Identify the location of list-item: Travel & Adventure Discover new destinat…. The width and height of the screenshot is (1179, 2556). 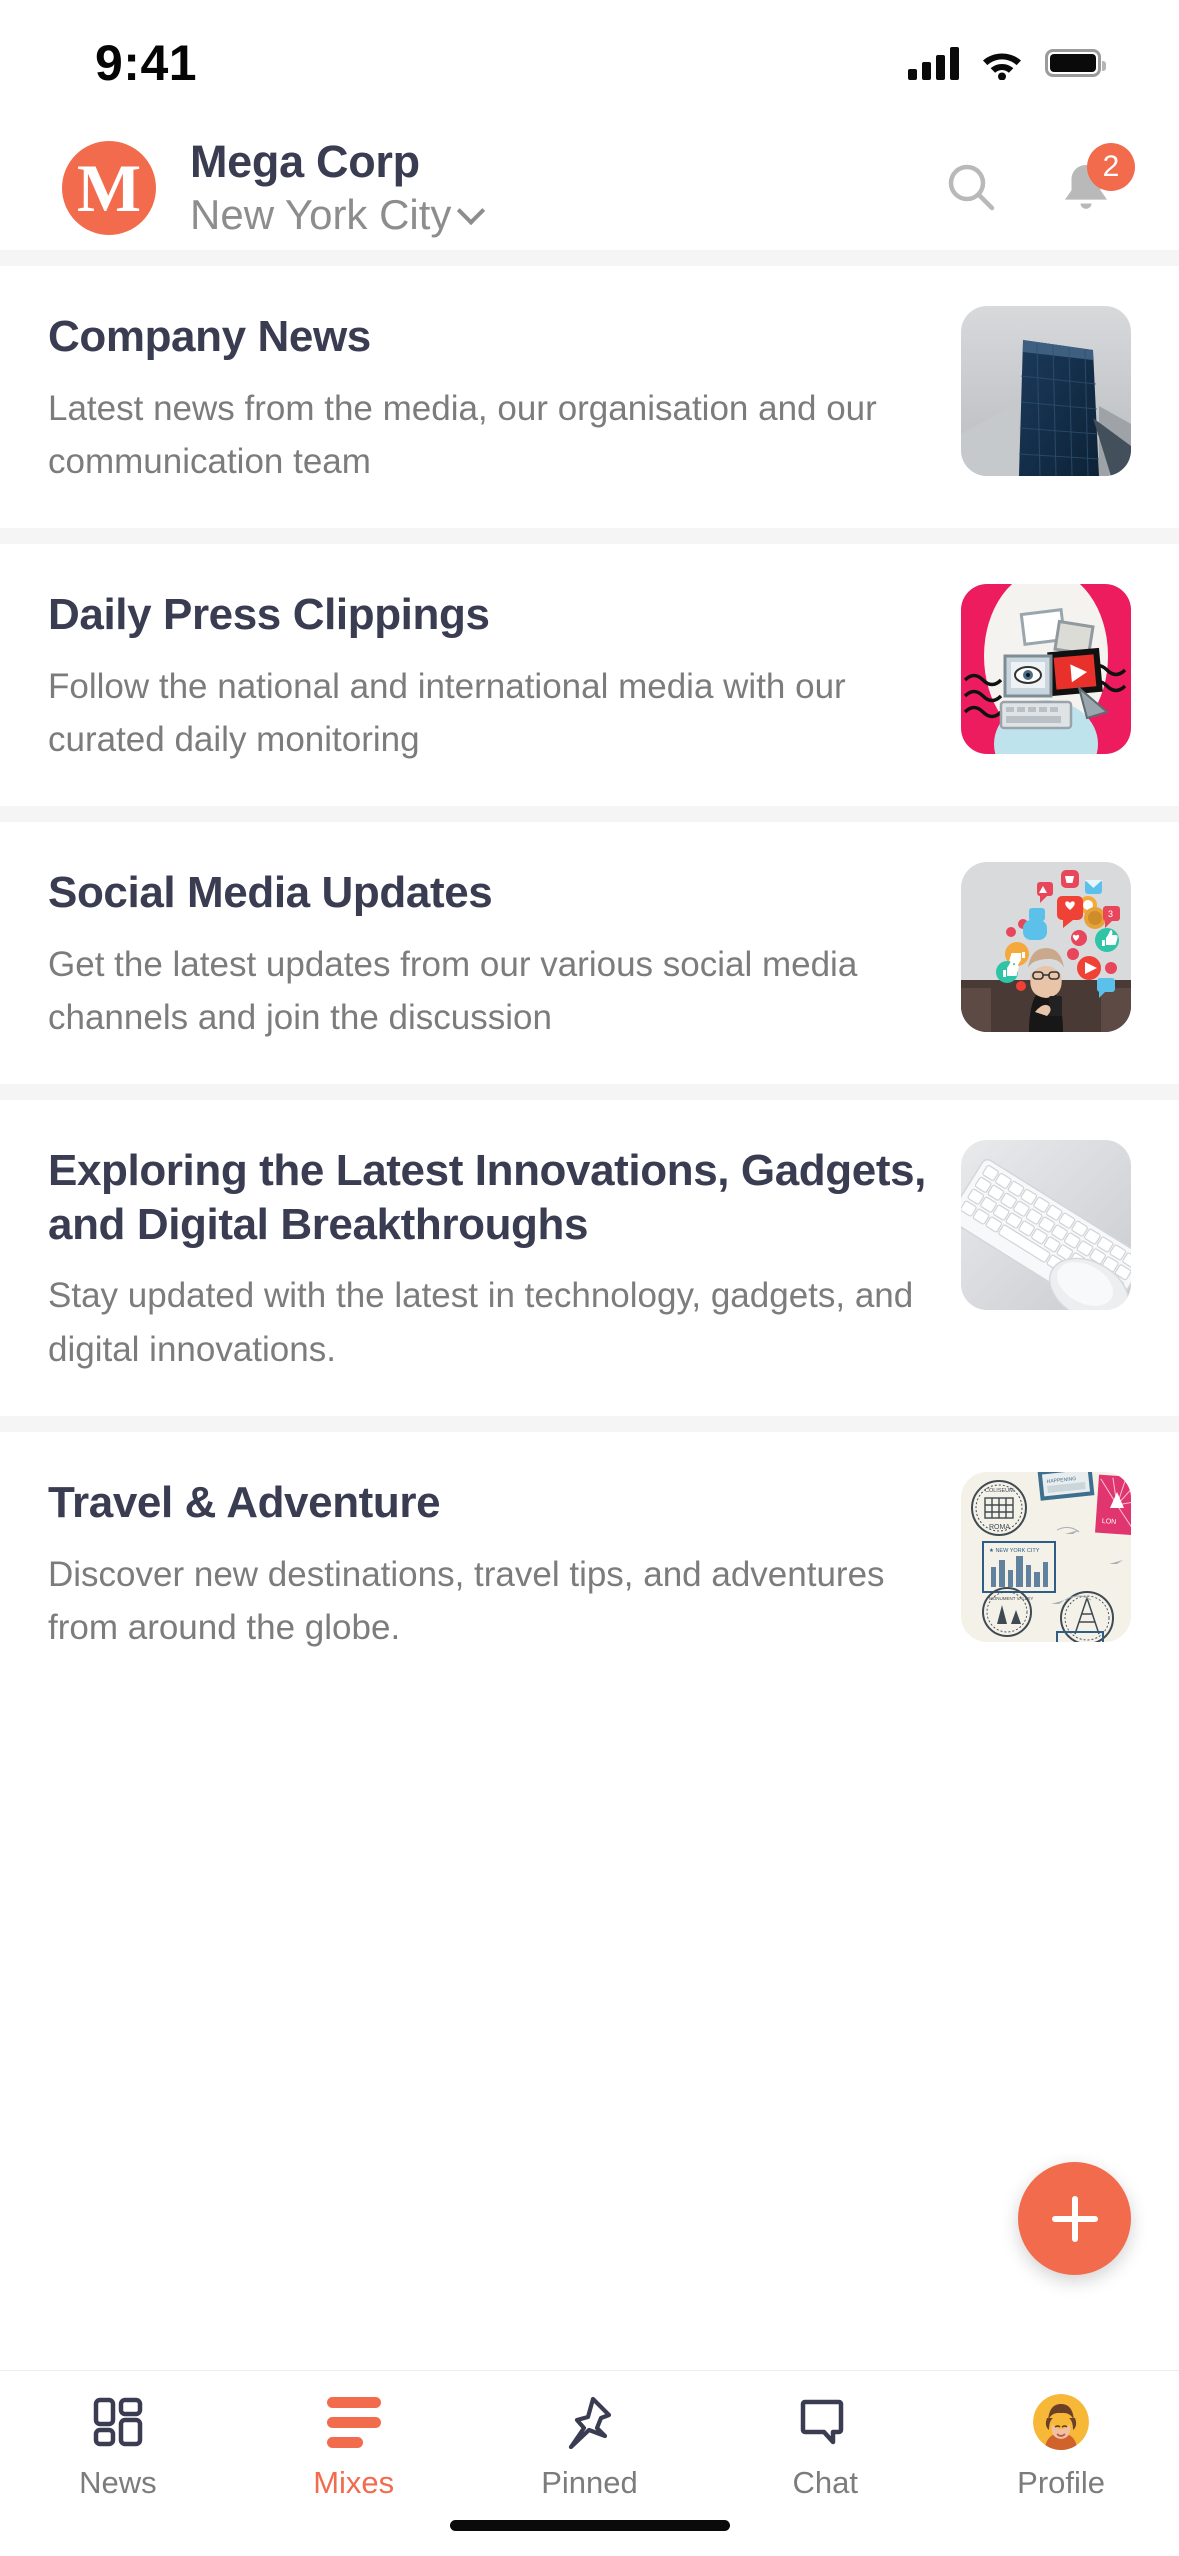
(589, 1562).